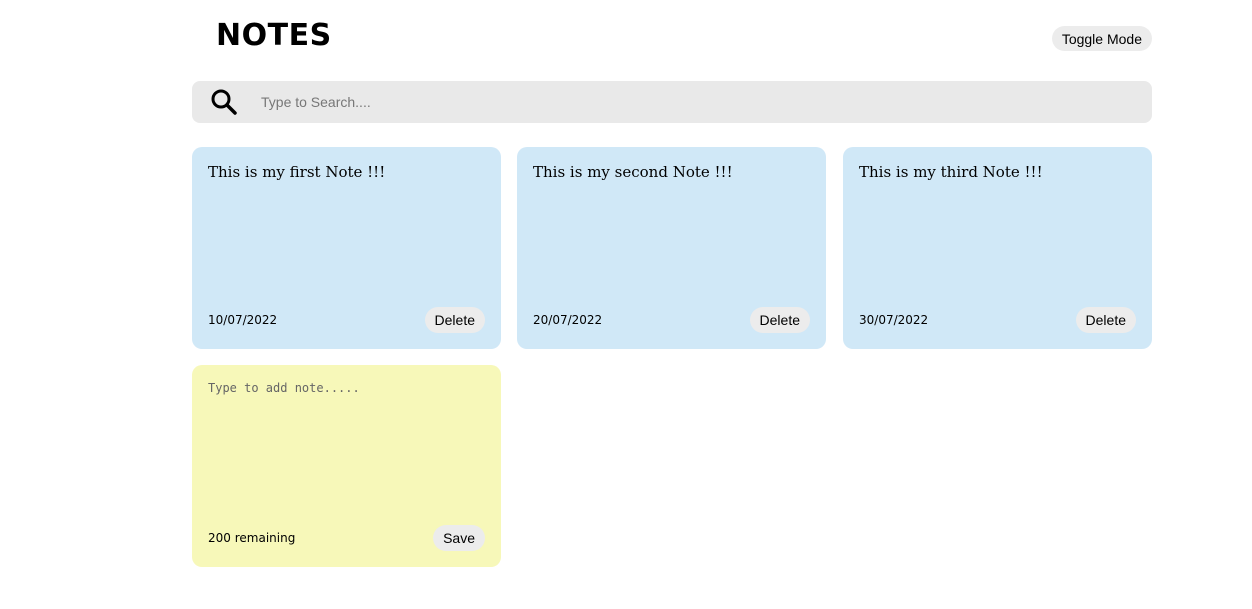 This screenshot has width=1252, height=609. I want to click on new-note-textarea, so click(346, 441).